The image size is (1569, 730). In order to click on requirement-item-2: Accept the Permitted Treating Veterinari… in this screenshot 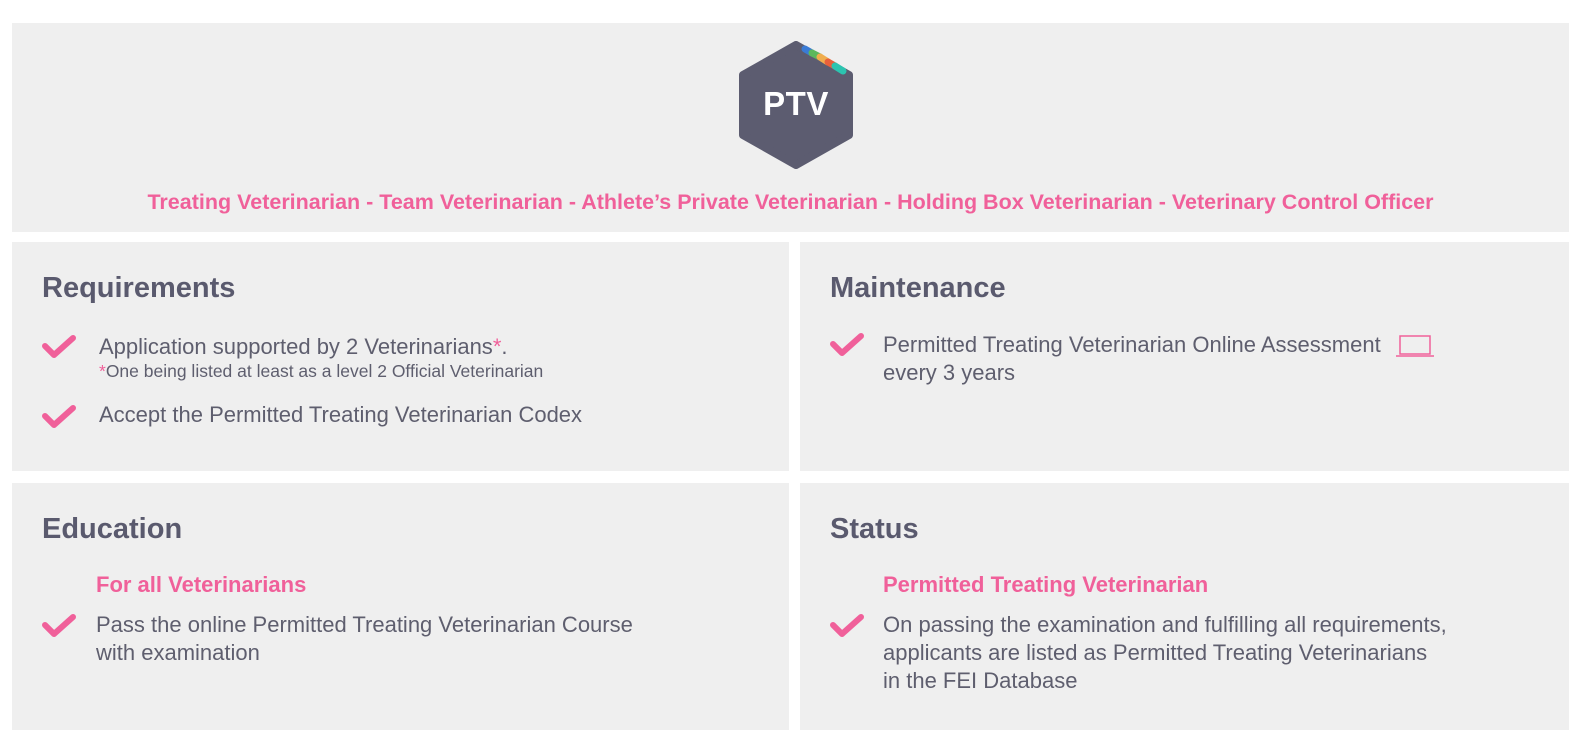, I will do `click(341, 414)`.